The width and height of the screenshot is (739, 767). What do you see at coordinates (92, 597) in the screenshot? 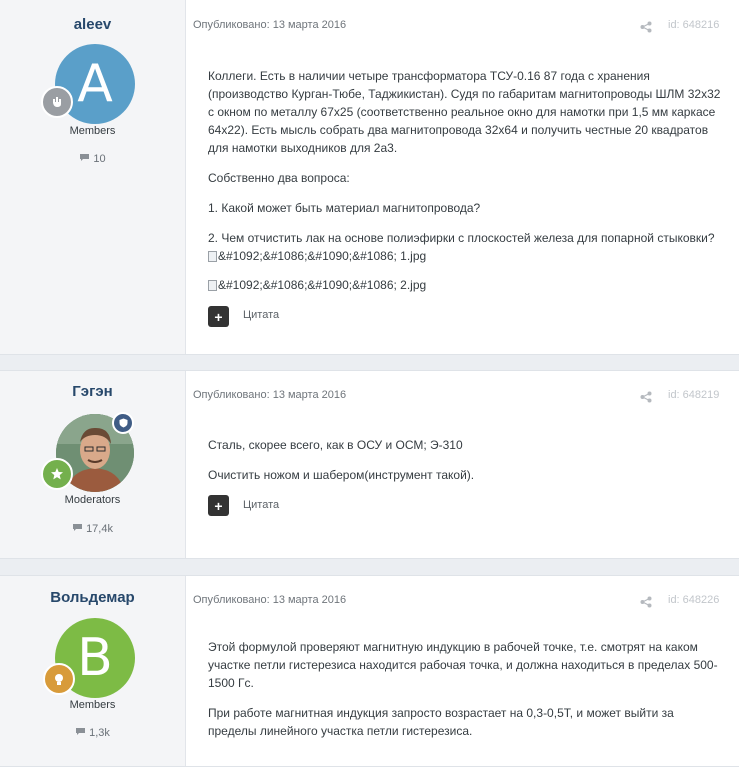
I see `author-name: Вольдемар` at bounding box center [92, 597].